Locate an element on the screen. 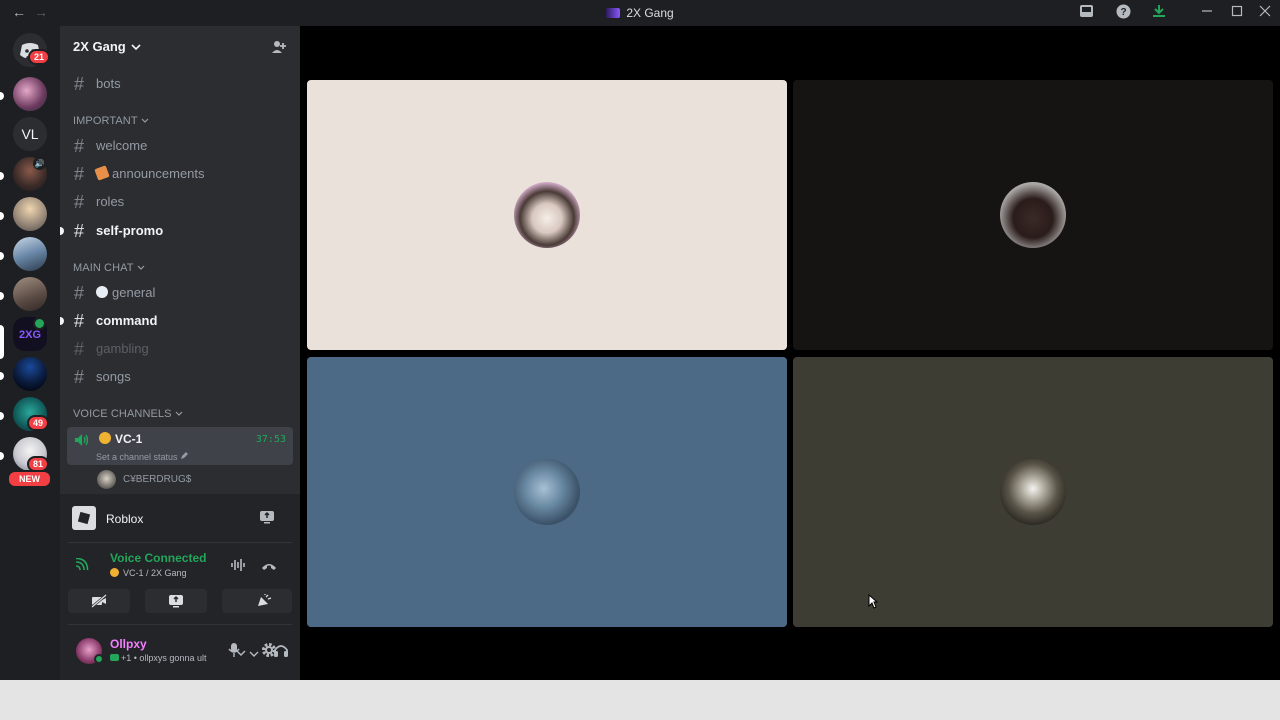 This screenshot has height=720, width=1280. speaker-icon: 🔊 is located at coordinates (39, 163).